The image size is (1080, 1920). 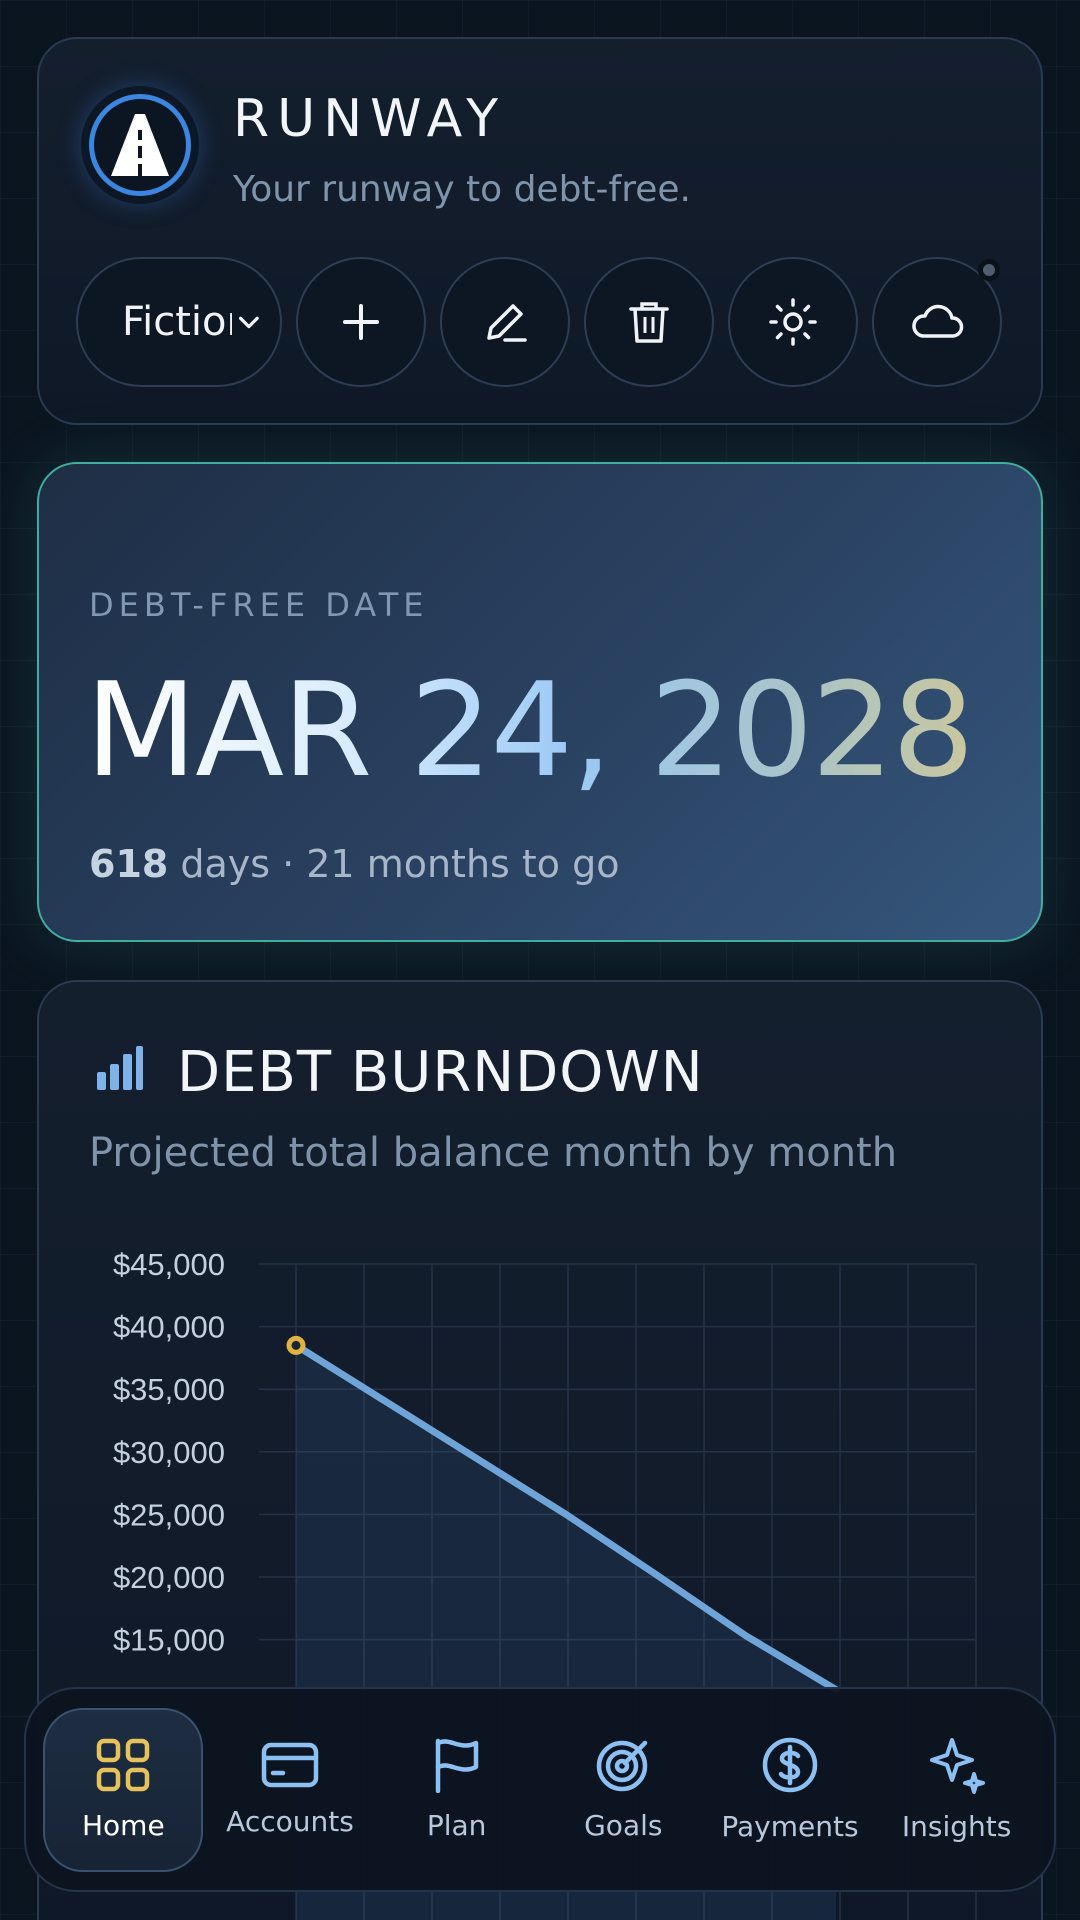 What do you see at coordinates (169, 1640) in the screenshot?
I see `y-tick-label: $15,000` at bounding box center [169, 1640].